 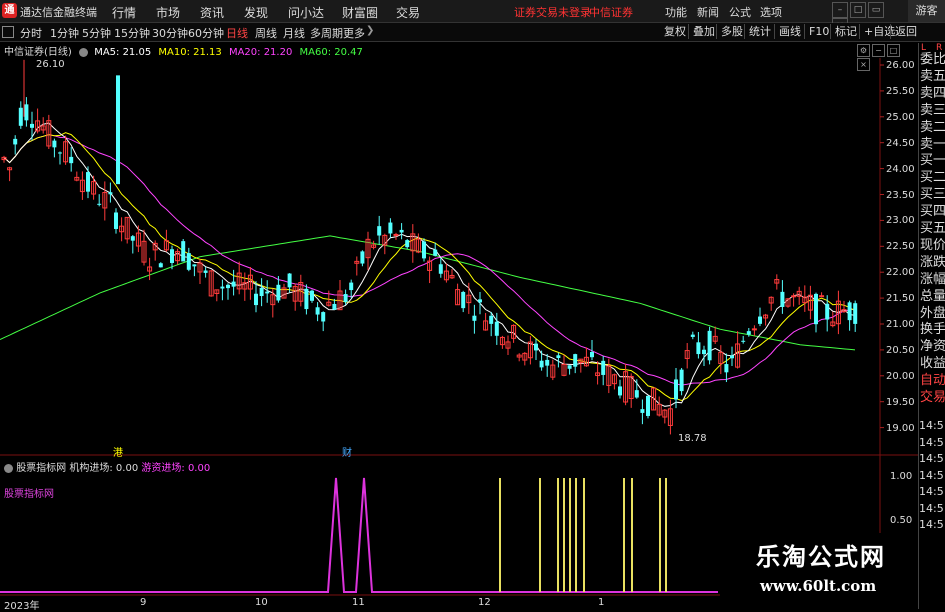 I want to click on settings-icon: ⚙, so click(x=863, y=50).